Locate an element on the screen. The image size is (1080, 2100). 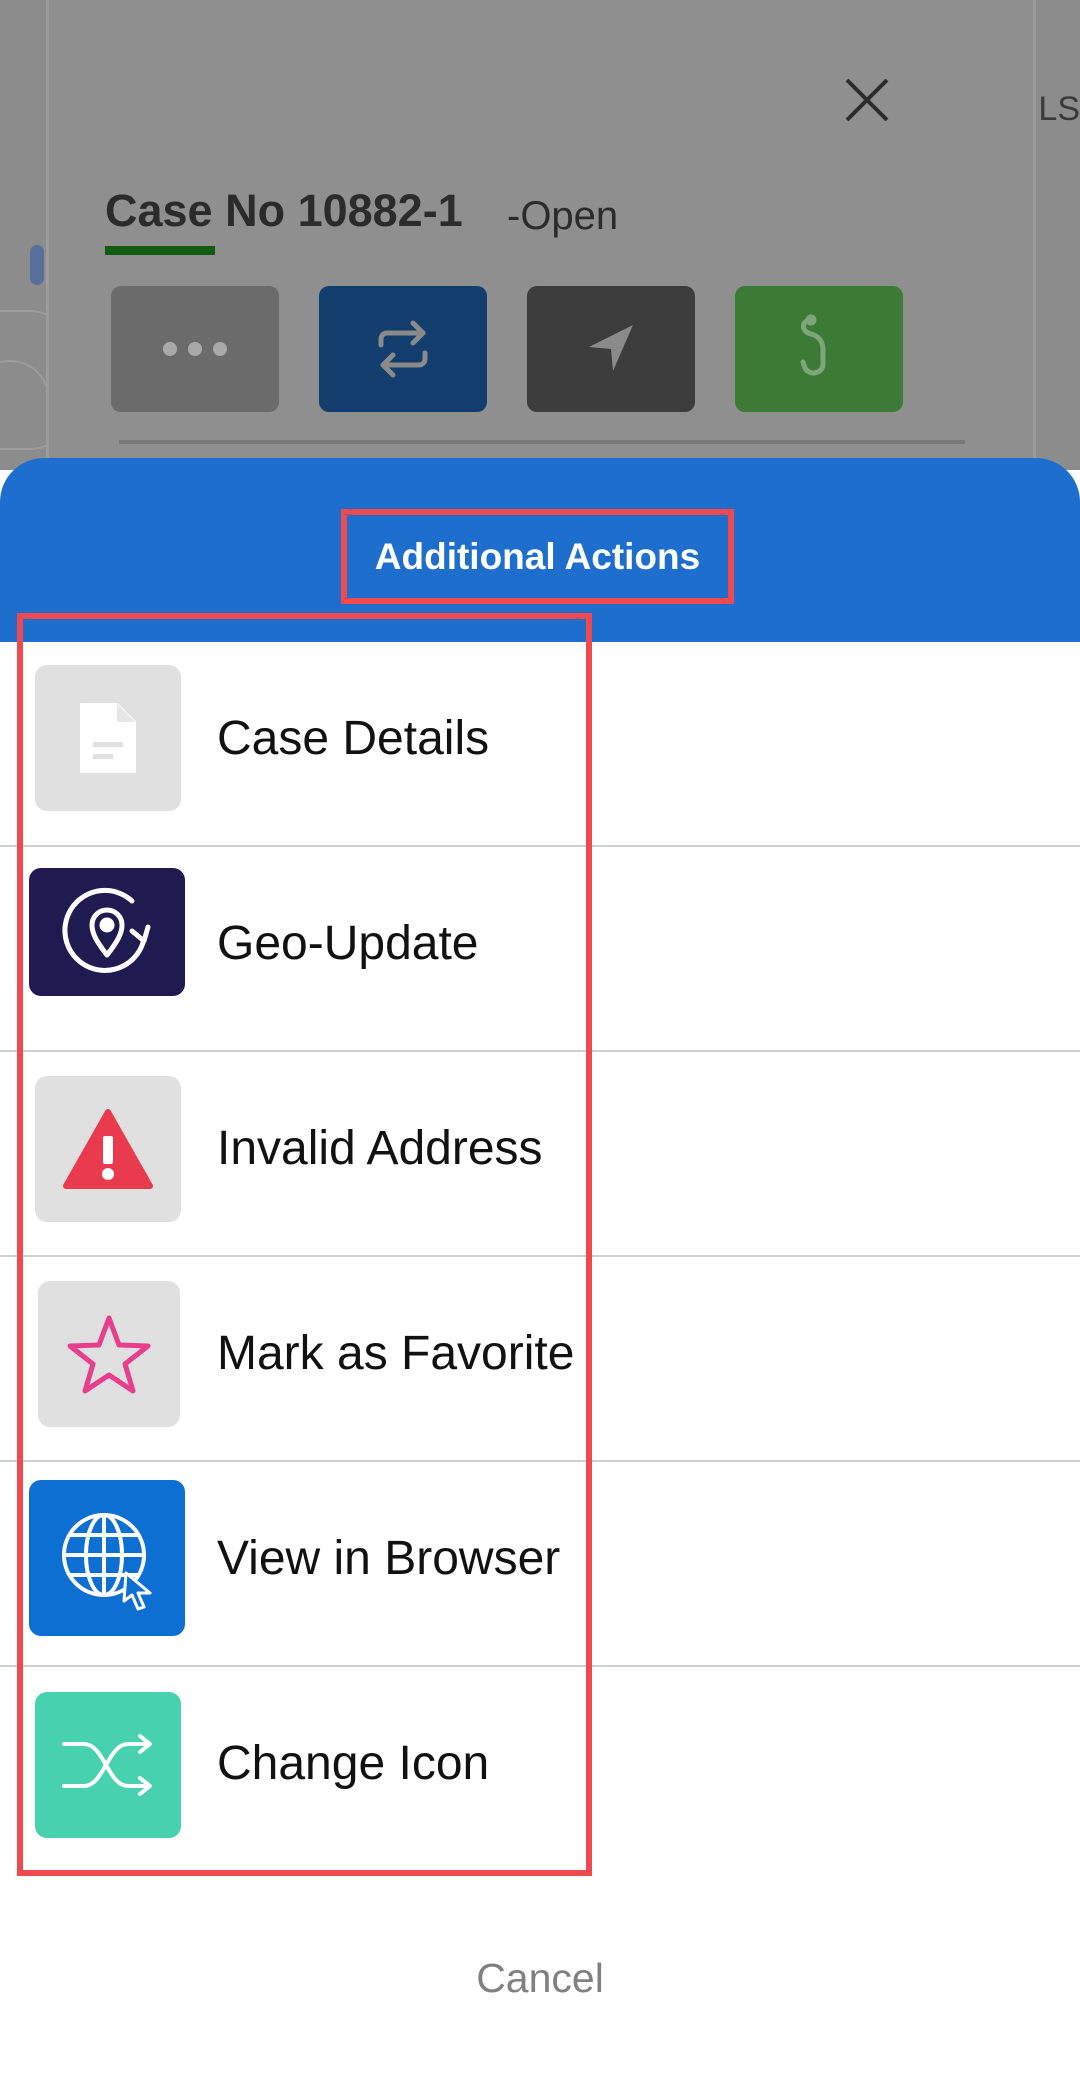
document-icon is located at coordinates (108, 738).